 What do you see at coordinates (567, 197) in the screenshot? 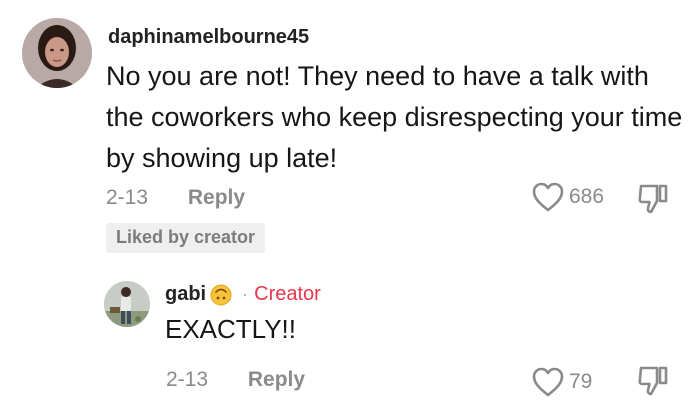
I see `like-button: 686` at bounding box center [567, 197].